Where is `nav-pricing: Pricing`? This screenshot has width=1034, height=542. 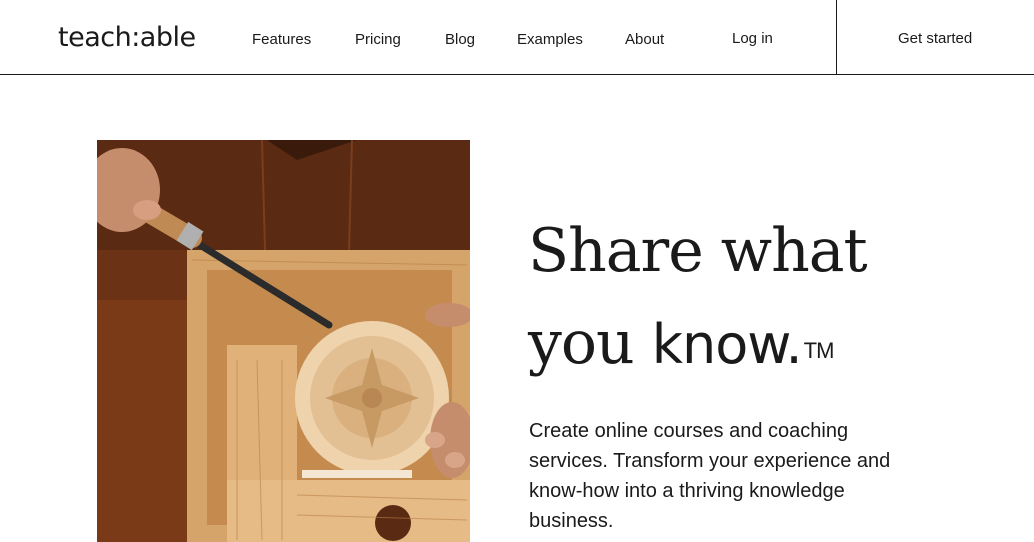 nav-pricing: Pricing is located at coordinates (378, 40).